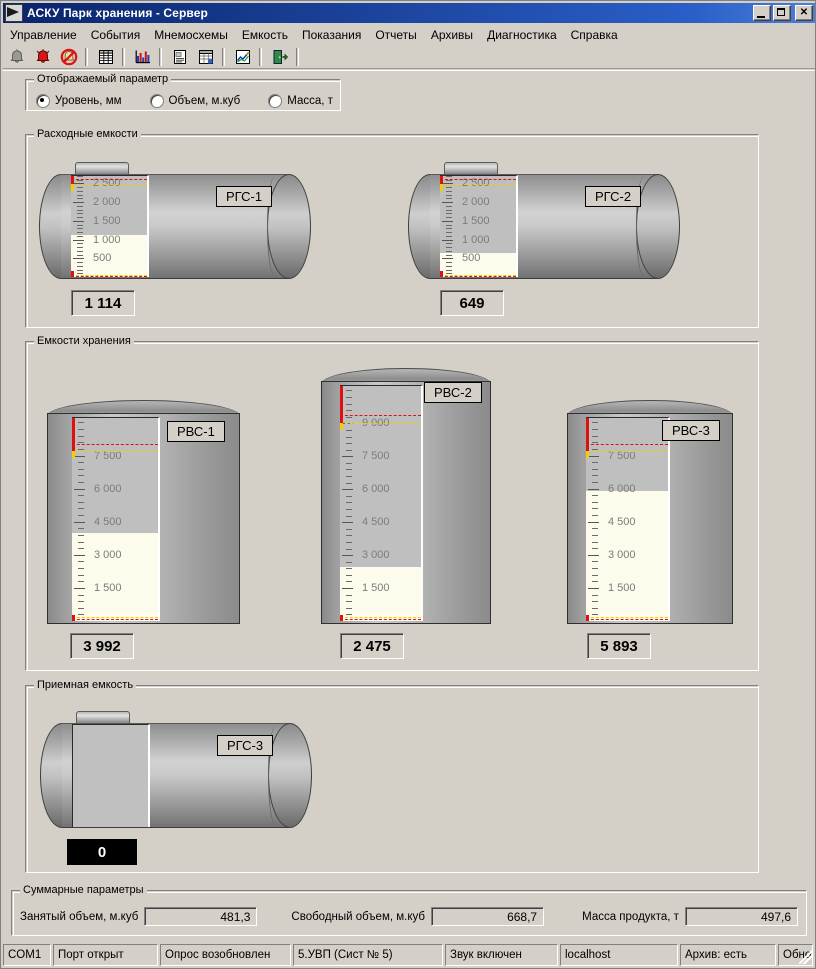 This screenshot has width=816, height=969. What do you see at coordinates (782, 13) in the screenshot?
I see `maximize-button` at bounding box center [782, 13].